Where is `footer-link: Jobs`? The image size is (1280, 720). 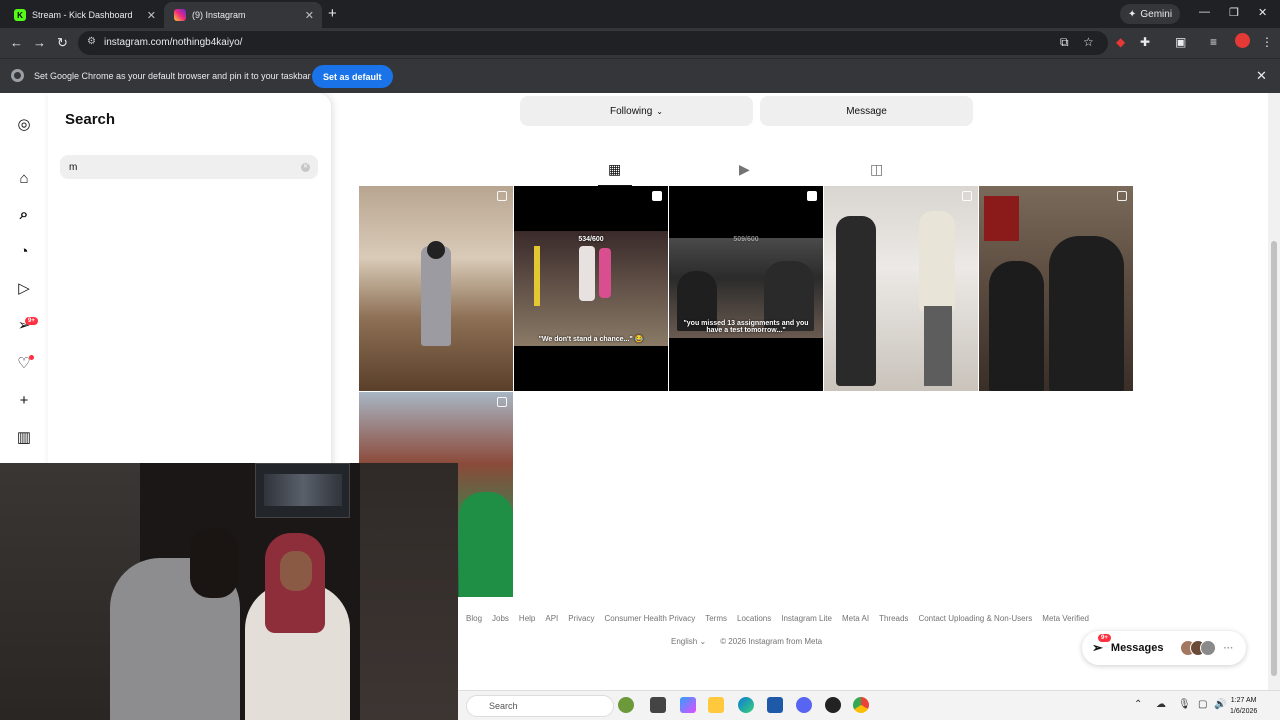
footer-link: Jobs is located at coordinates (500, 618).